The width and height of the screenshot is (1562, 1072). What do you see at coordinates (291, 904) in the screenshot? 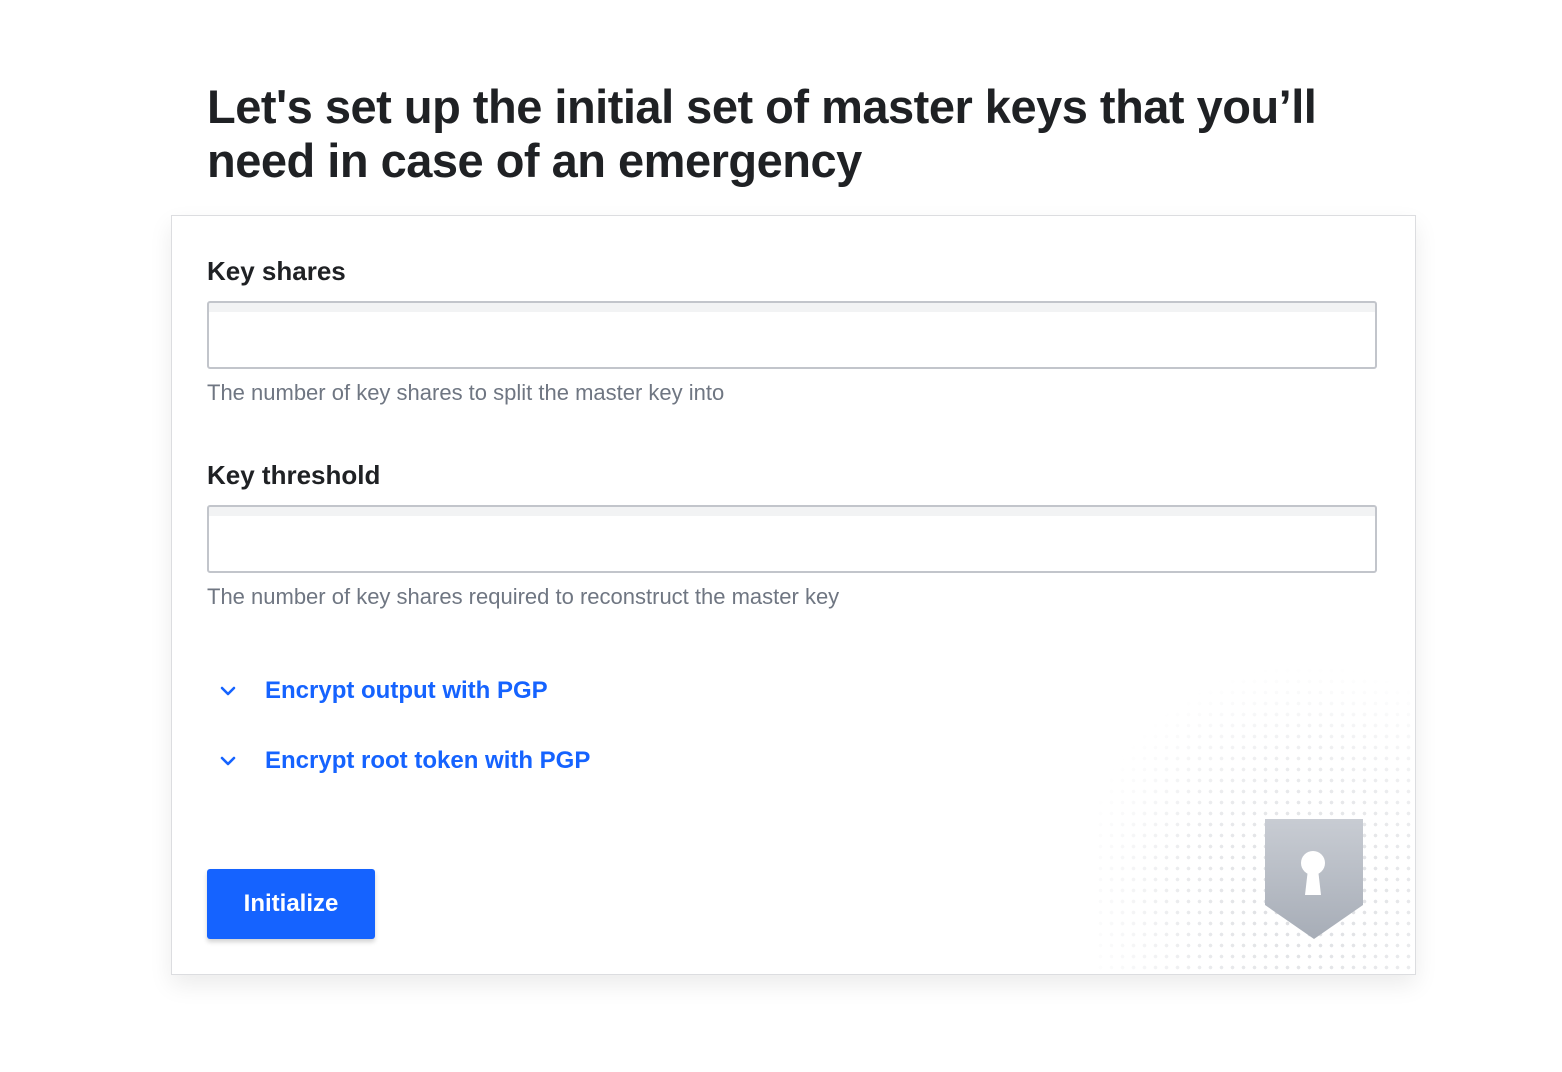
I see `initialize-button: Initialize` at bounding box center [291, 904].